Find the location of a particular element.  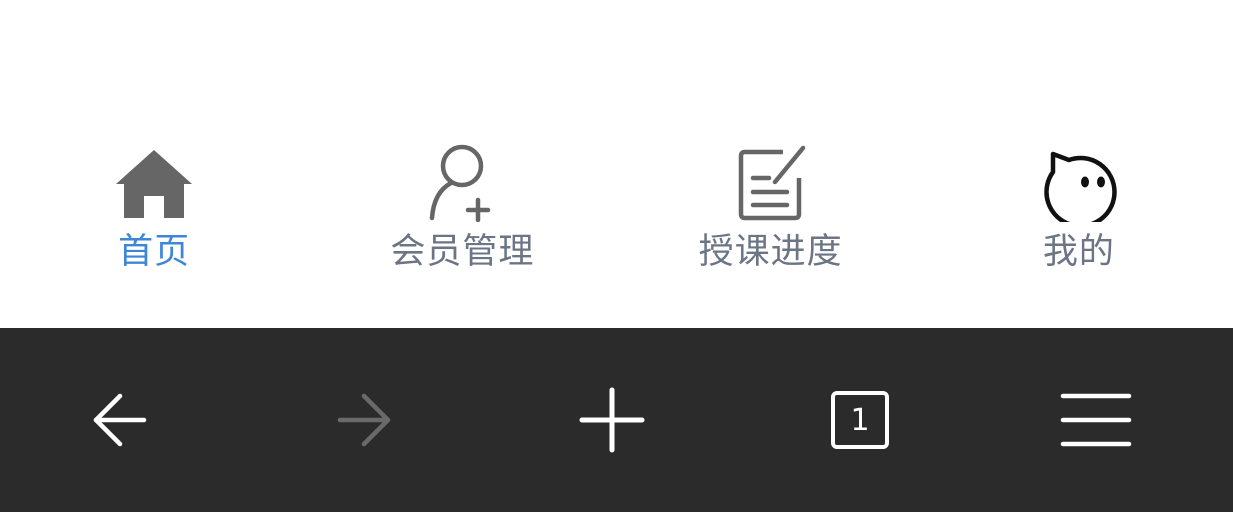

tabs-button: 1 is located at coordinates (860, 420).